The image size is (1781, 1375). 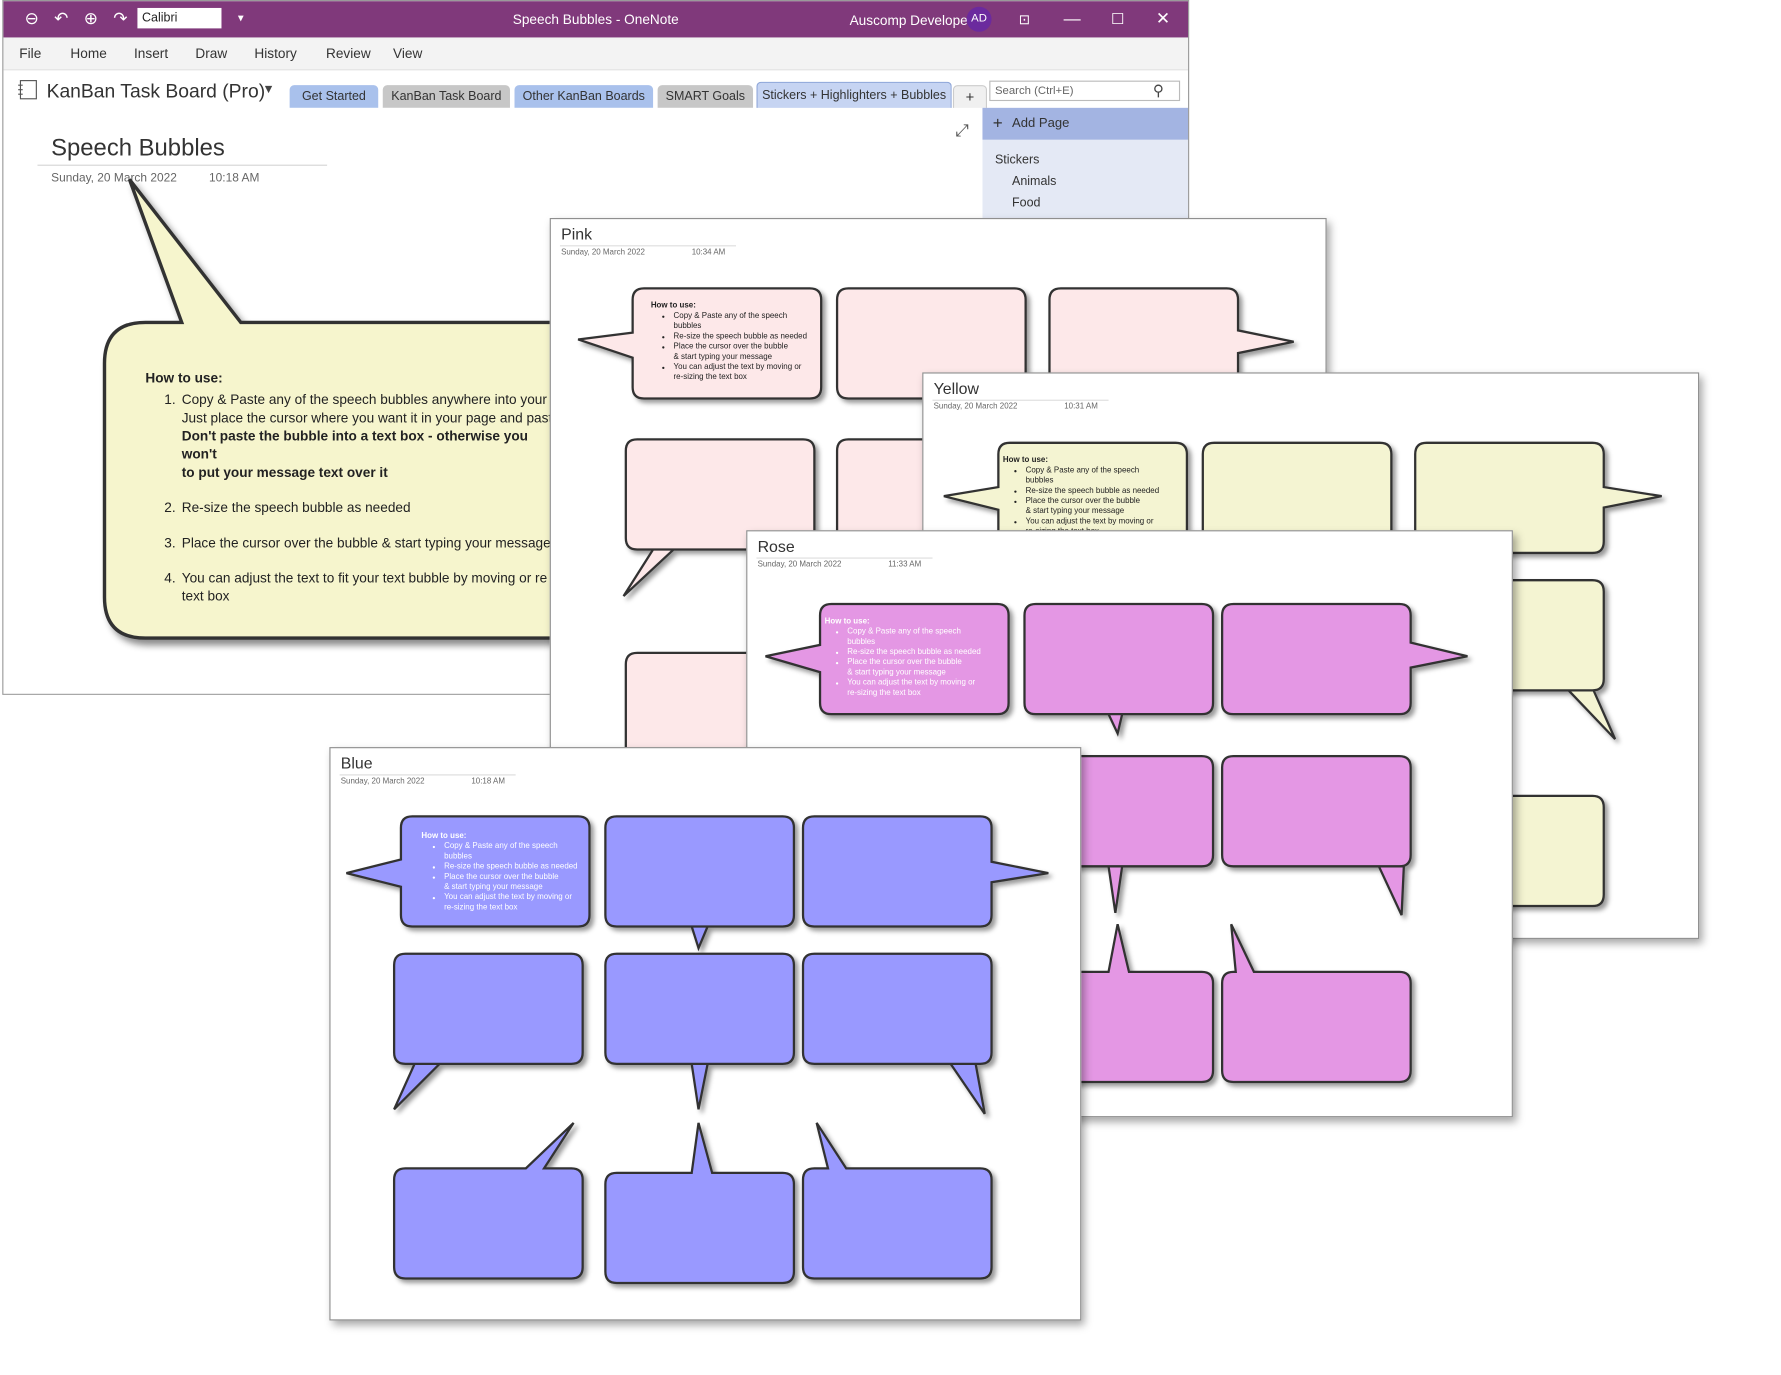 I want to click on howto-step: Re-size the speech bubble as needed, so click(x=372, y=507).